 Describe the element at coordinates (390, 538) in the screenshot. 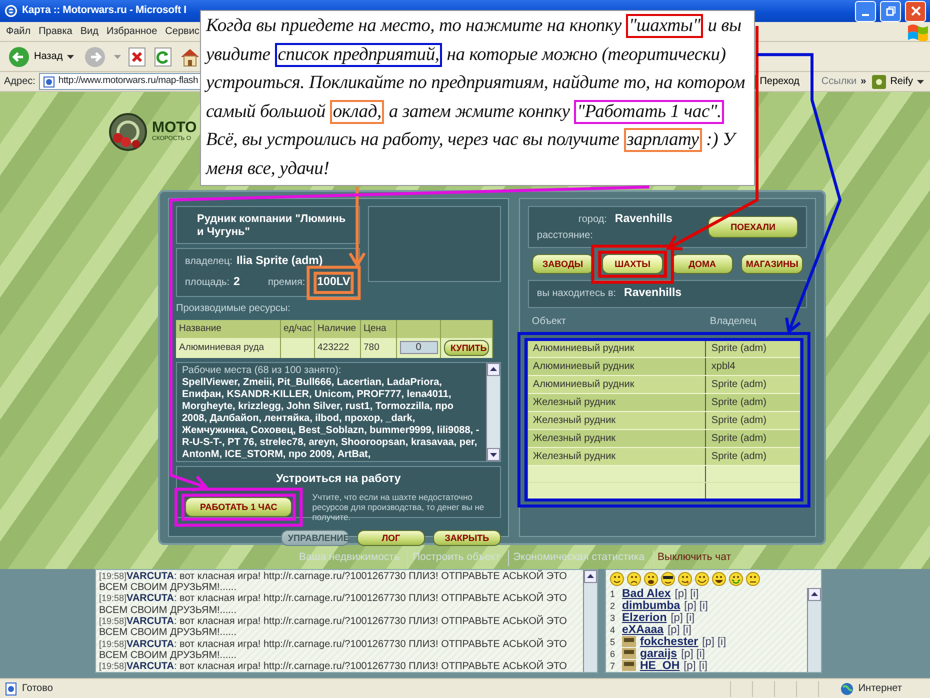

I see `panel-button: ЛОГ` at that location.